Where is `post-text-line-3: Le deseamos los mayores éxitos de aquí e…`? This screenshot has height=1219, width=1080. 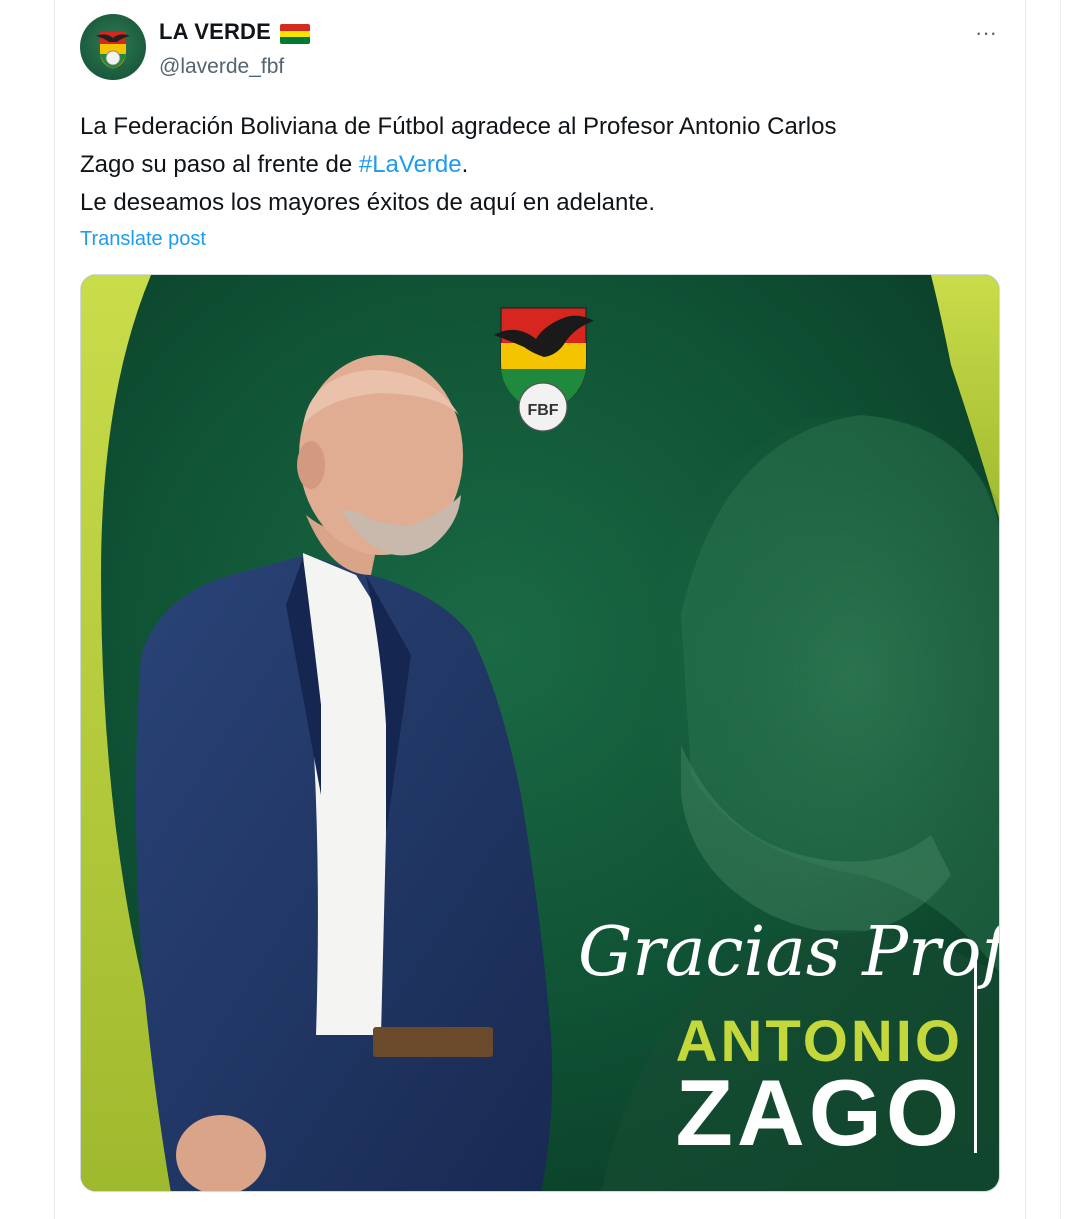
post-text-line-3: Le deseamos los mayores éxitos de aquí e… is located at coordinates (368, 202).